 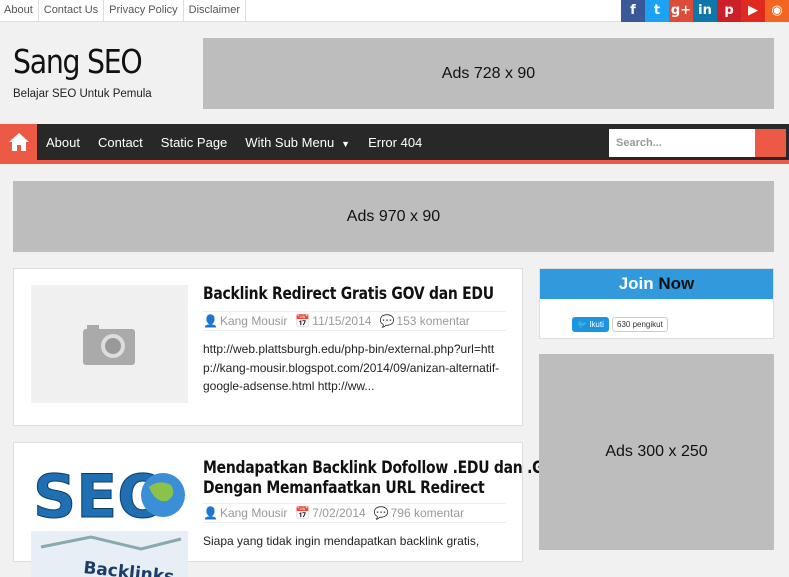 What do you see at coordinates (636, 283) in the screenshot?
I see `join-word: Join` at bounding box center [636, 283].